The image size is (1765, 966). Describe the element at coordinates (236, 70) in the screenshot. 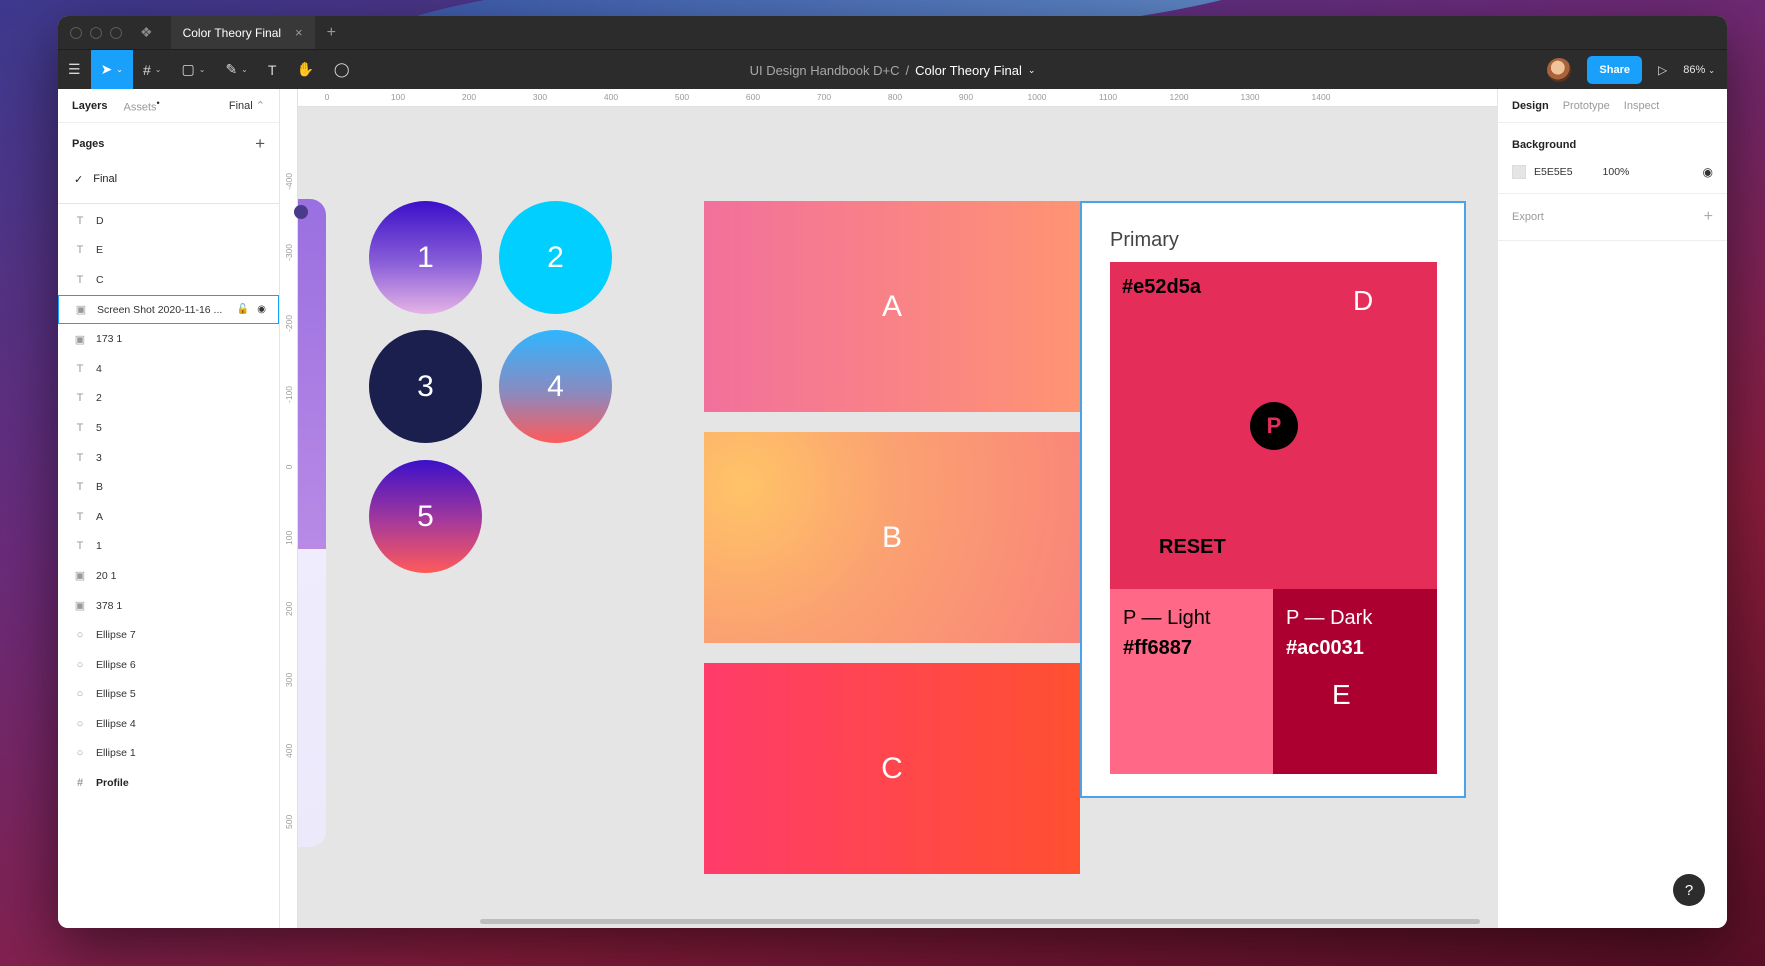

I see `pen-tool-button: ✎ ⌄` at that location.